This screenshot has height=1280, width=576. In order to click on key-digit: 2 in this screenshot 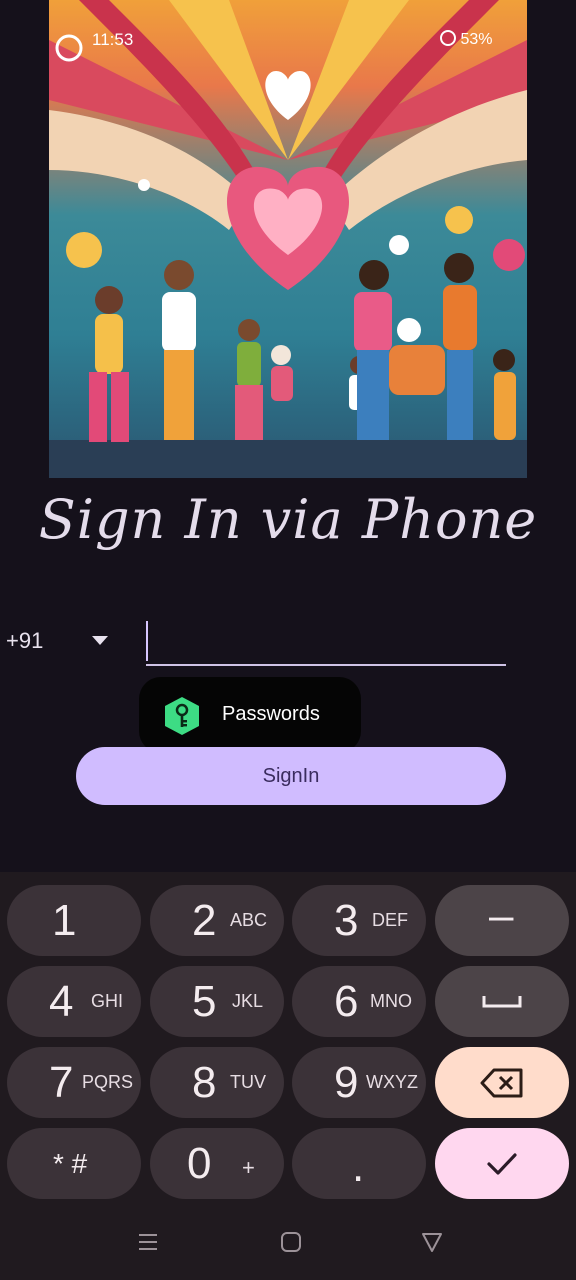, I will do `click(204, 920)`.